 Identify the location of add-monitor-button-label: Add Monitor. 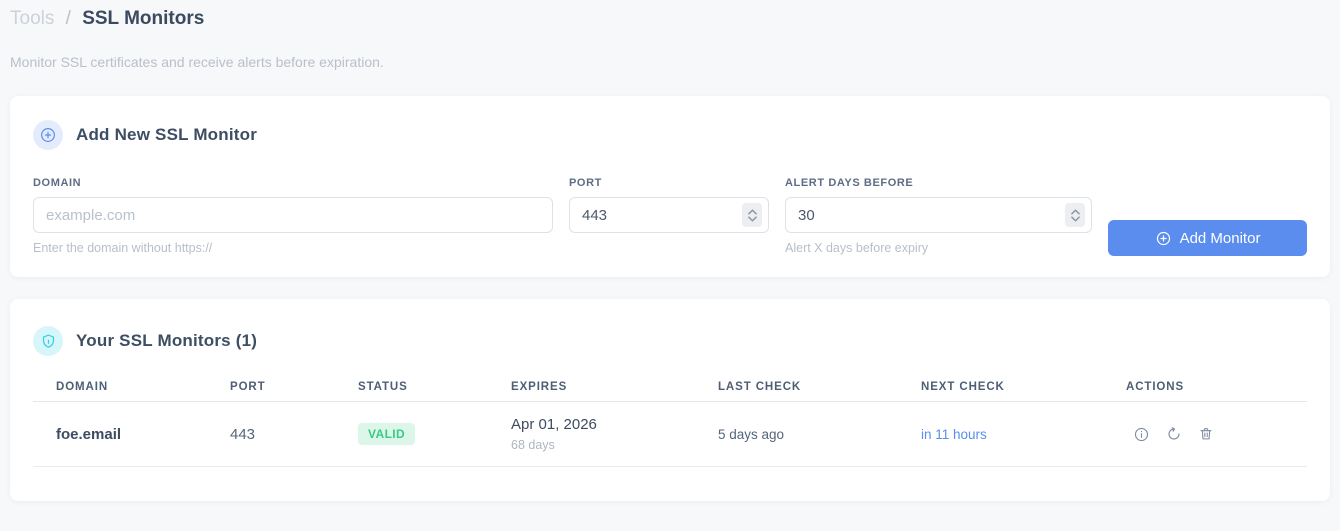
(1220, 238).